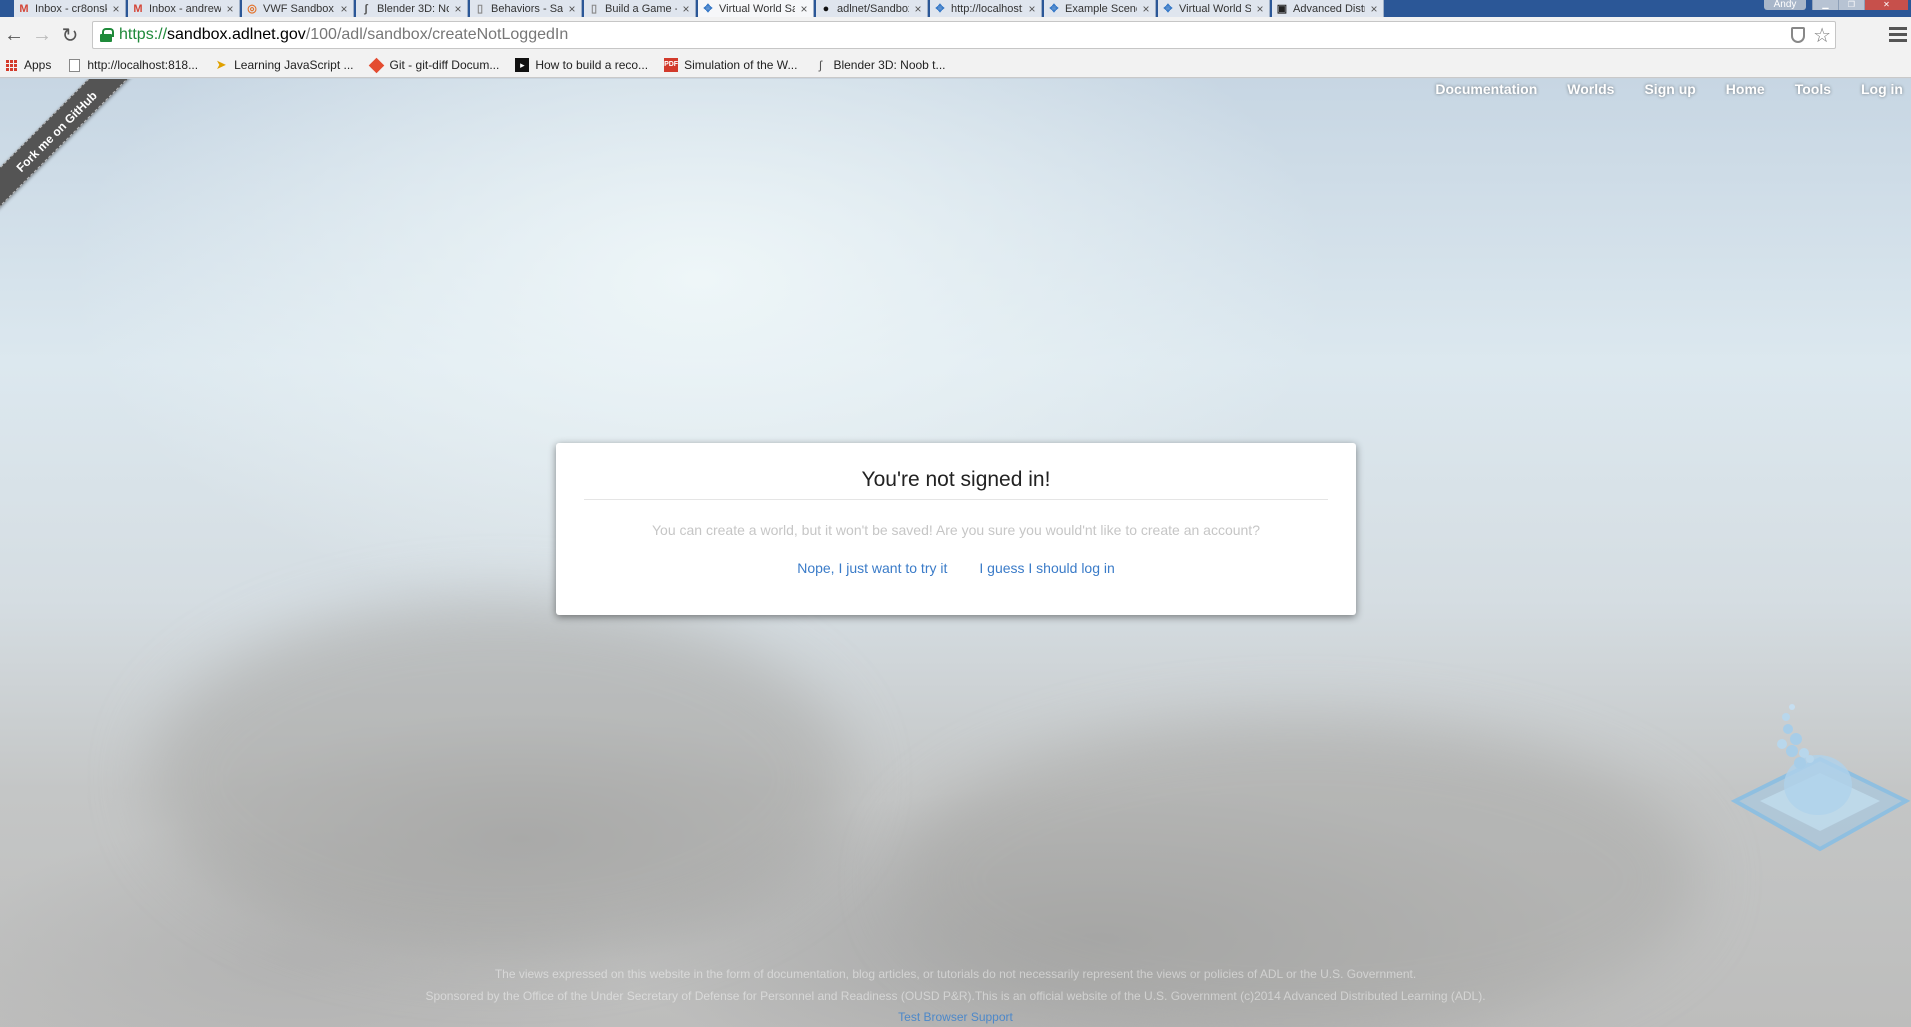 Image resolution: width=1911 pixels, height=1027 pixels. What do you see at coordinates (70, 8) in the screenshot?
I see `tab-inbox-cr8onski: M Inbox - cr8onski ×` at bounding box center [70, 8].